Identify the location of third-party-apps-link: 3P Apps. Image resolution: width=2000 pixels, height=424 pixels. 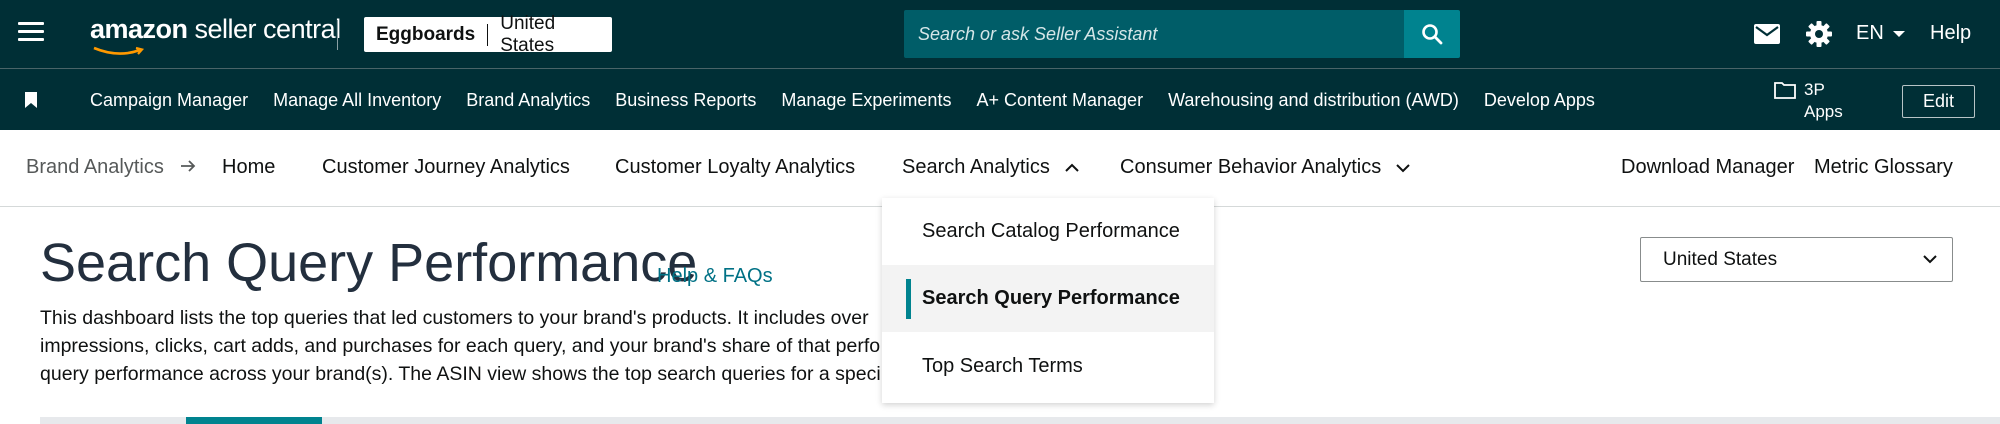
(1814, 101).